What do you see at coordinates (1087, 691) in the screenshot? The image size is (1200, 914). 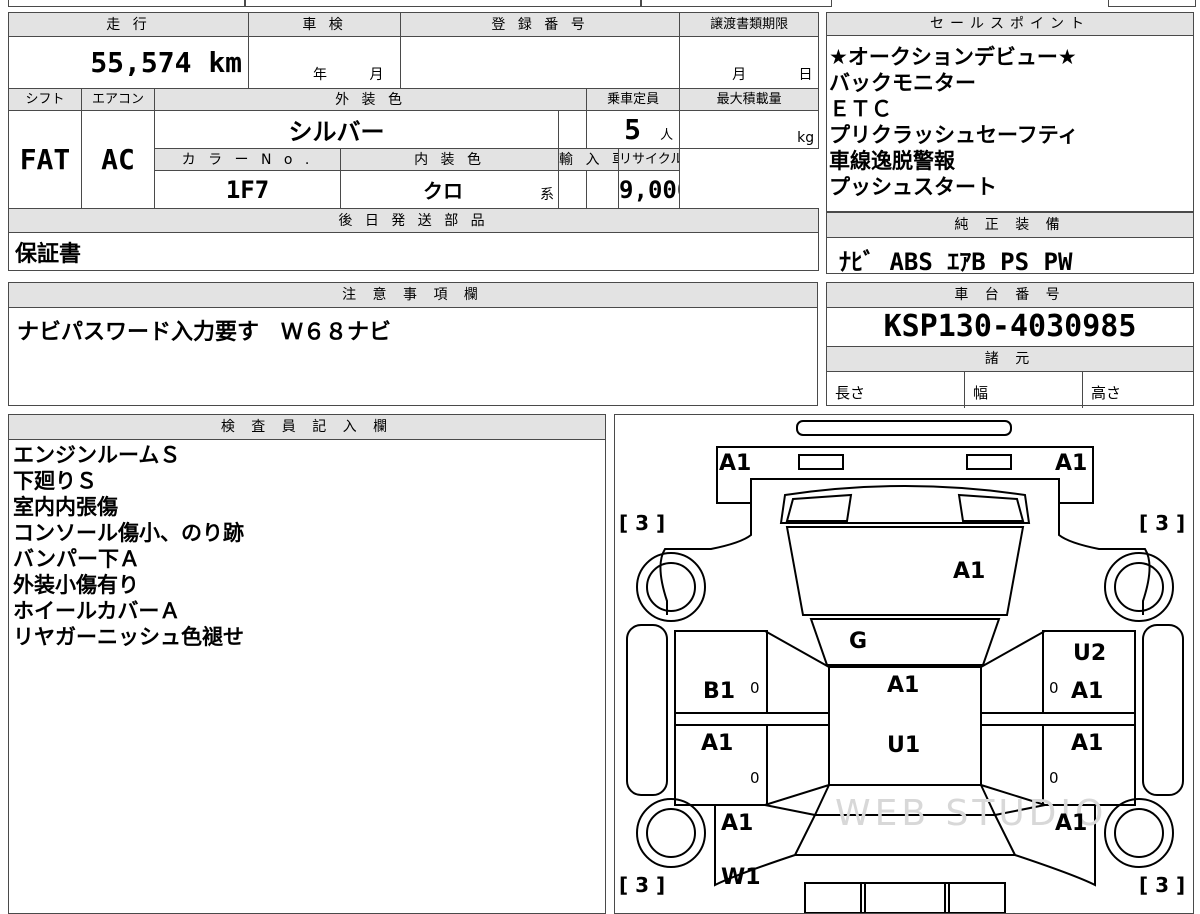 I see `code-right-front-door: A1` at bounding box center [1087, 691].